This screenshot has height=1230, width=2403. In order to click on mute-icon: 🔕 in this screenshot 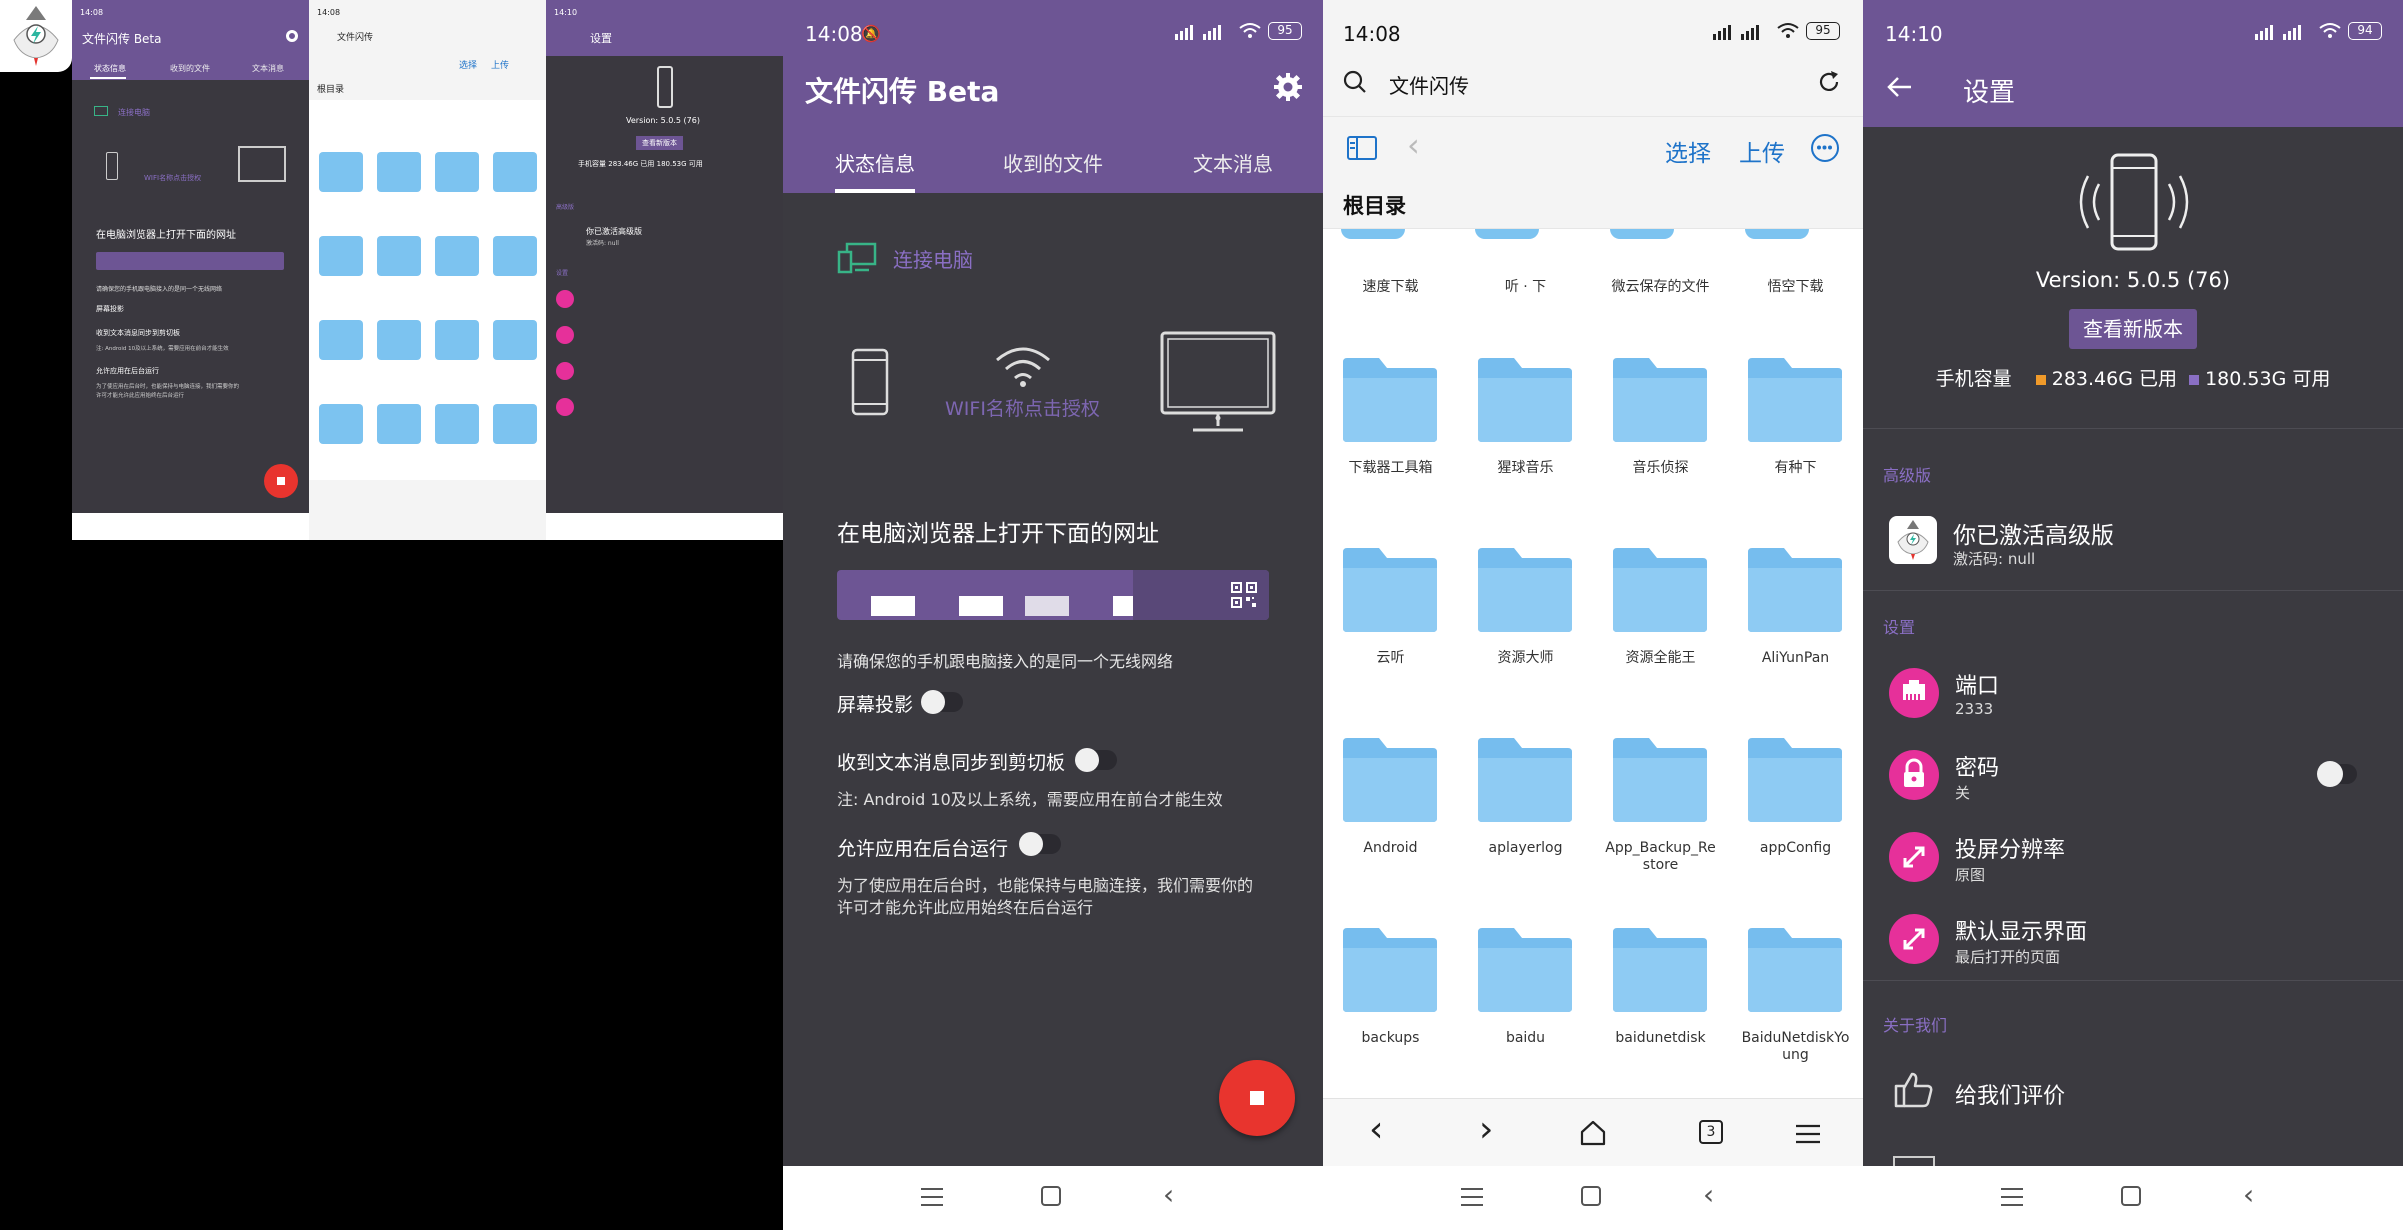, I will do `click(871, 33)`.